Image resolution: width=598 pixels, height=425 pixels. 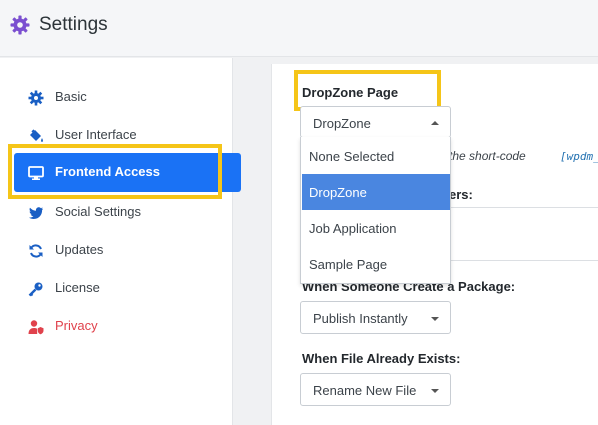 What do you see at coordinates (36, 213) in the screenshot?
I see `twitter-icon` at bounding box center [36, 213].